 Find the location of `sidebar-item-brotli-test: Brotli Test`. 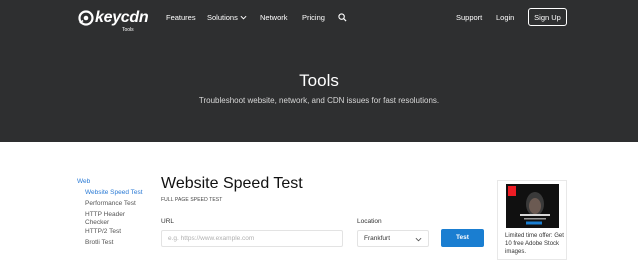

sidebar-item-brotli-test: Brotli Test is located at coordinates (115, 243).